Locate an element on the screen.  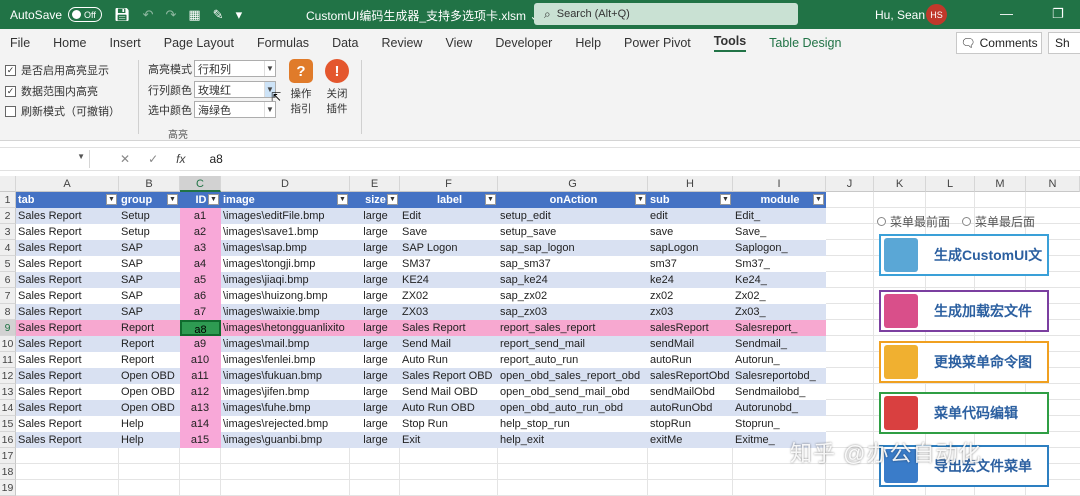
id-cell: a14 is located at coordinates (200, 424).